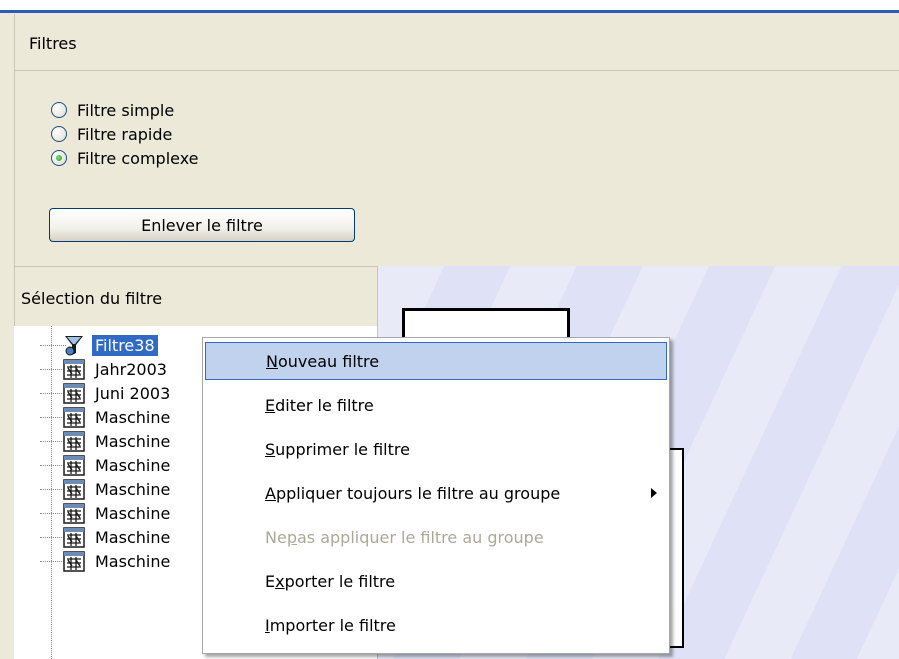 This screenshot has width=899, height=659. Describe the element at coordinates (125, 345) in the screenshot. I see `tree-item-label: Filtre38` at that location.